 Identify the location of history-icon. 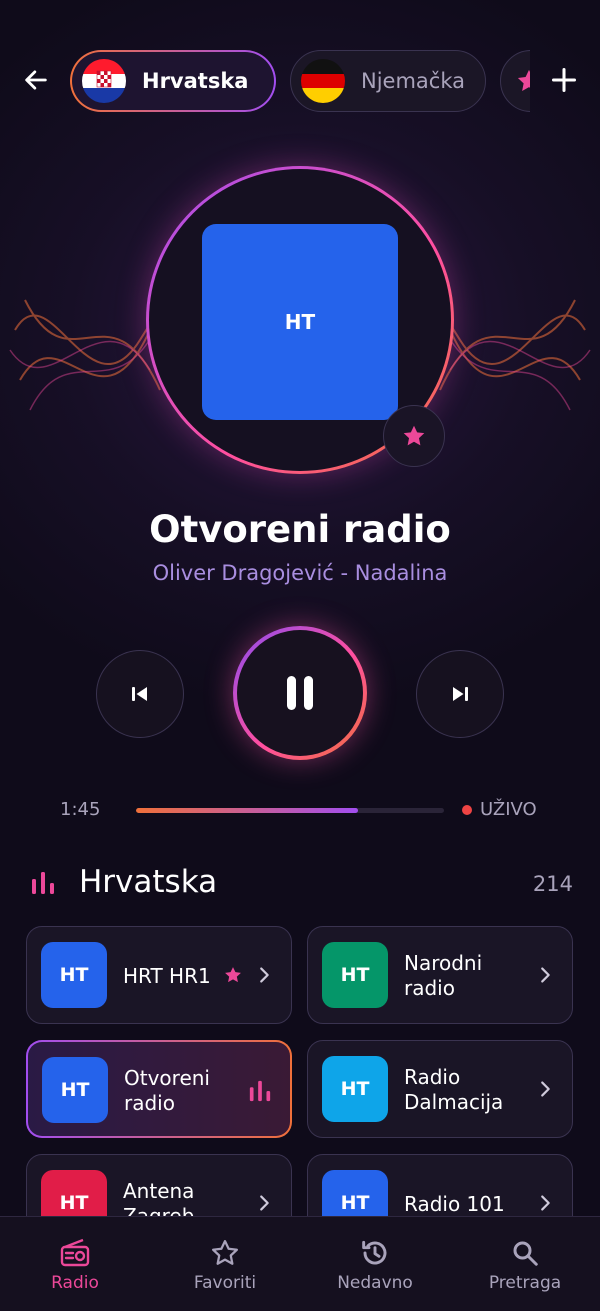
(374, 1252).